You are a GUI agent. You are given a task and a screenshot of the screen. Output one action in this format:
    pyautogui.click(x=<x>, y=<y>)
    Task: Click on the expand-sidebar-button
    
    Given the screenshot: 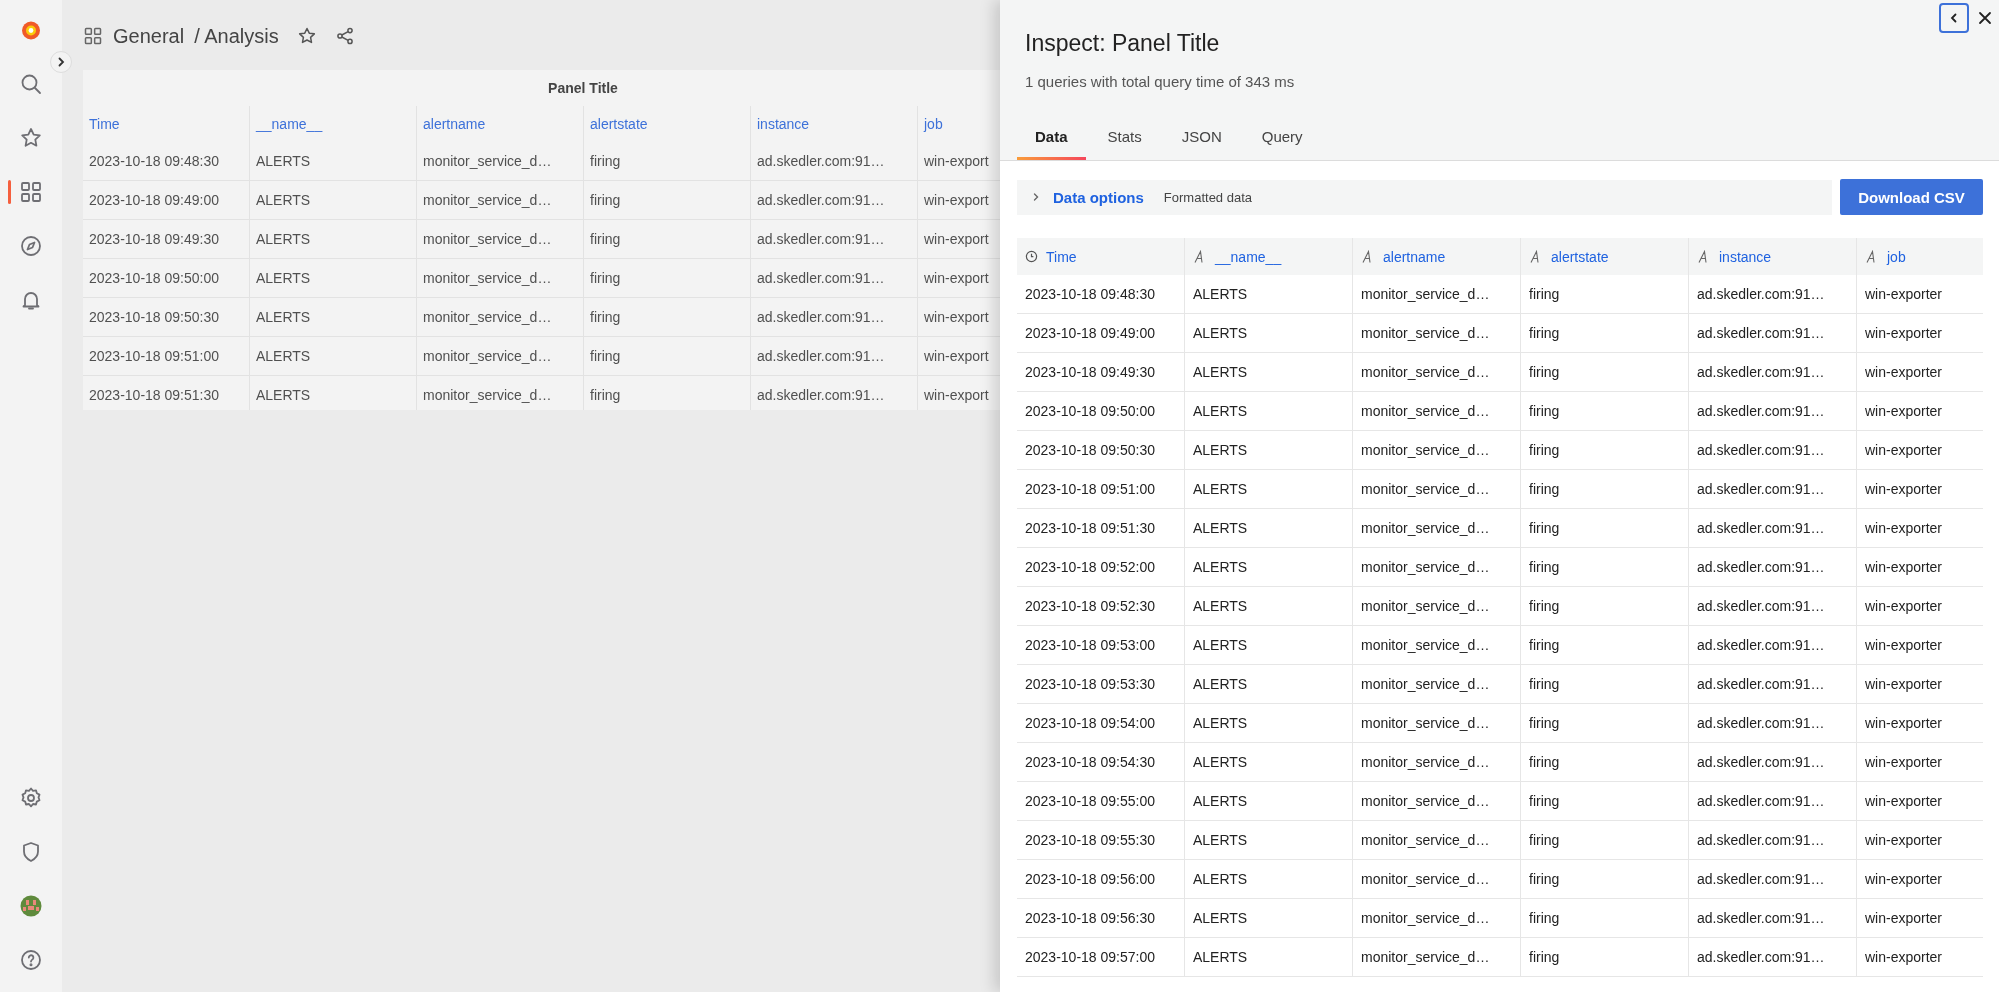 What is the action you would take?
    pyautogui.click(x=61, y=62)
    